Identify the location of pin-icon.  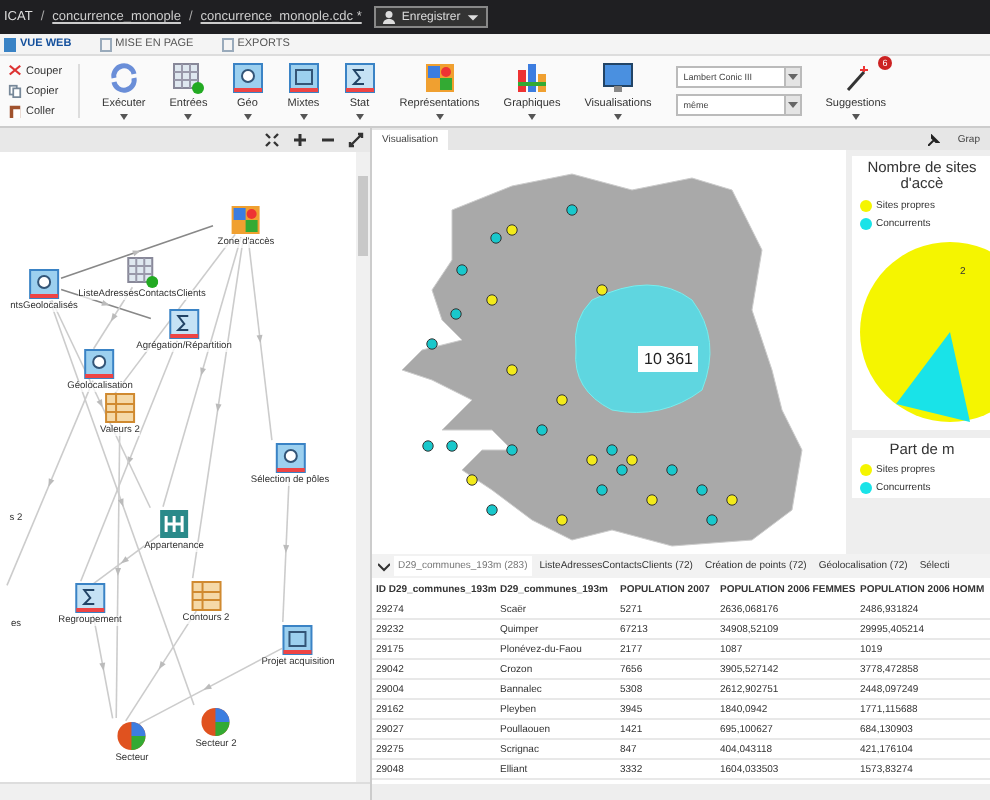
(933, 140).